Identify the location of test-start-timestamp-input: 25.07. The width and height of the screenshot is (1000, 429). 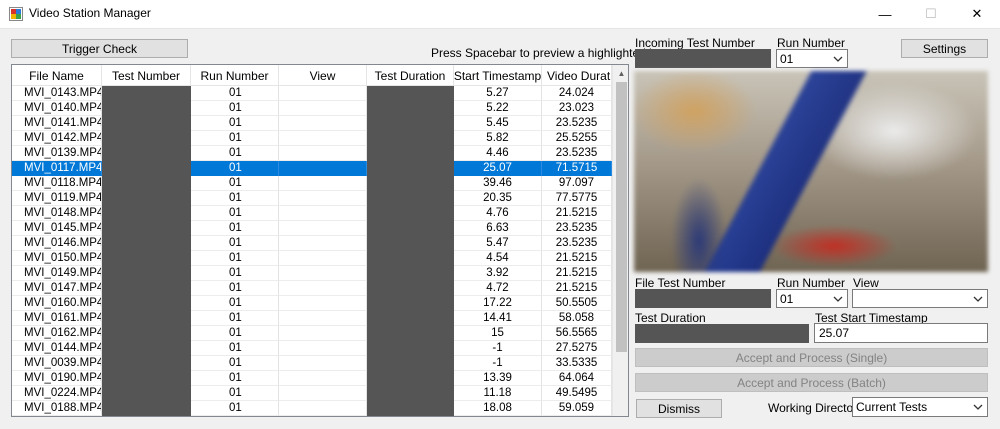
(901, 333).